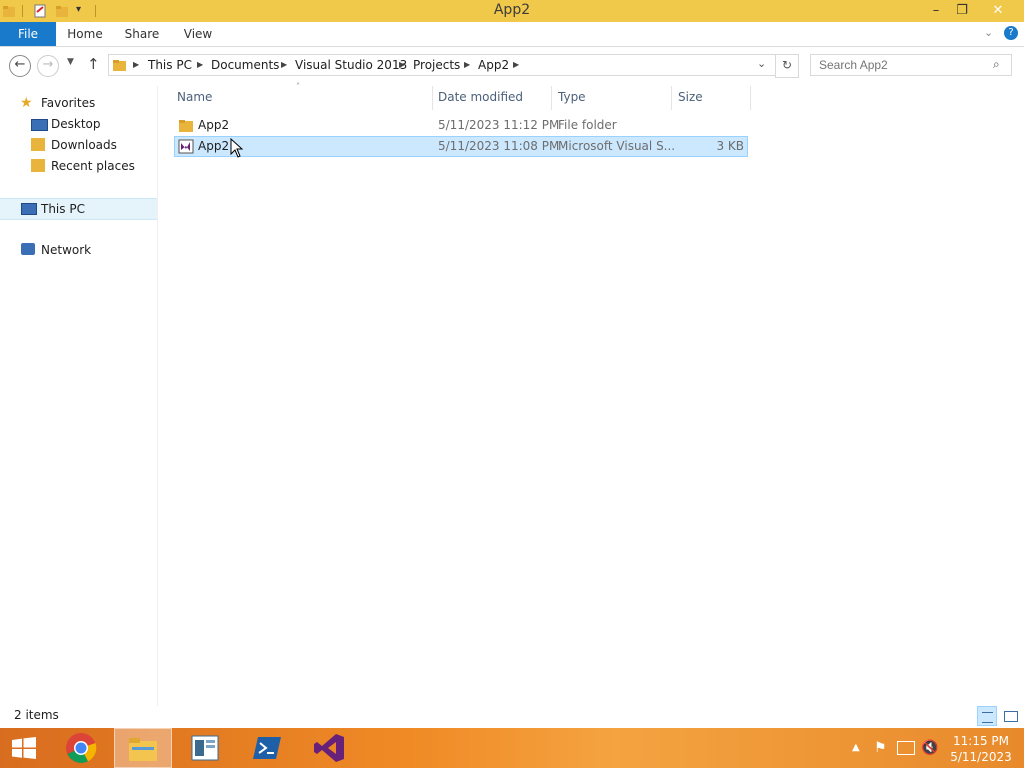  I want to click on start-button, so click(24, 748).